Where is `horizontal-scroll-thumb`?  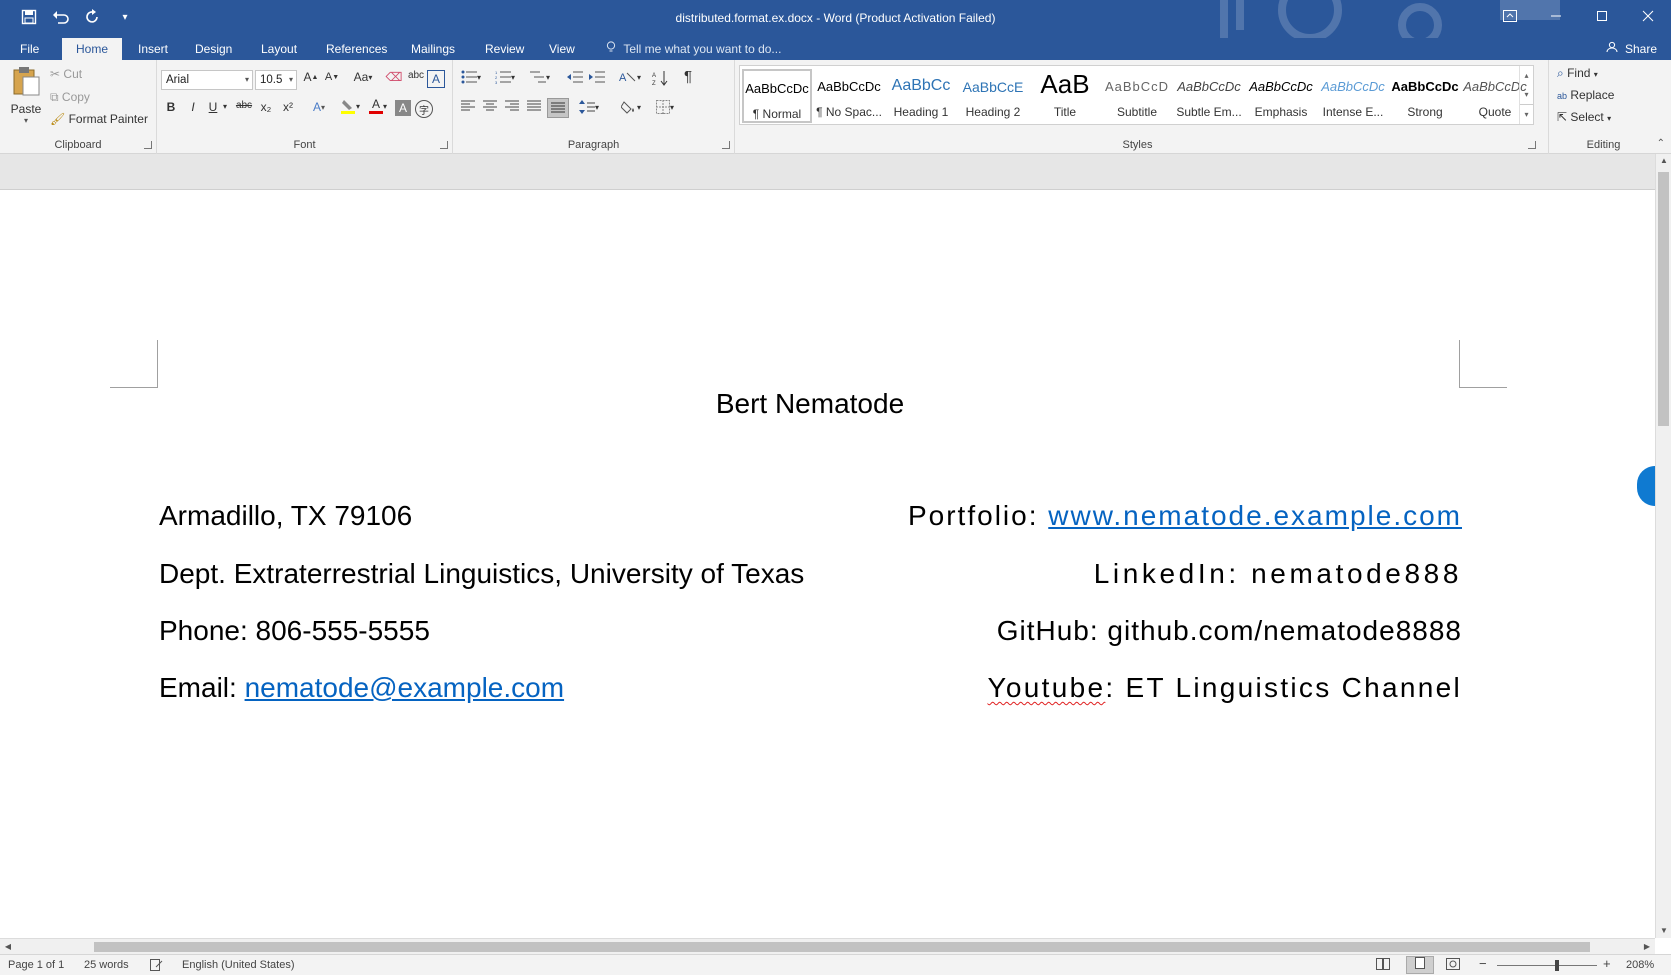 horizontal-scroll-thumb is located at coordinates (842, 947).